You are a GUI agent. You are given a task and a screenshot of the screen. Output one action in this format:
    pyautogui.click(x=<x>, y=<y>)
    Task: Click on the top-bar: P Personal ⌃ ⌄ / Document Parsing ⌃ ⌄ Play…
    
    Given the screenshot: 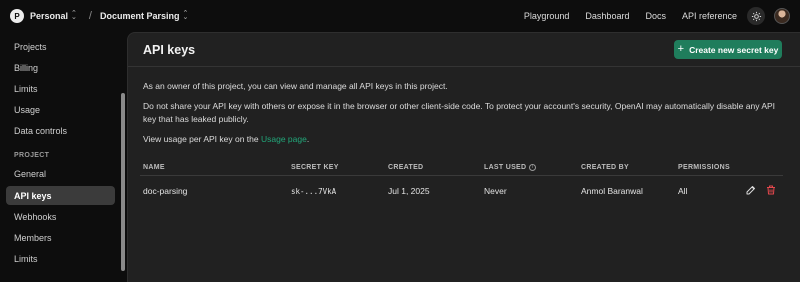 What is the action you would take?
    pyautogui.click(x=400, y=16)
    